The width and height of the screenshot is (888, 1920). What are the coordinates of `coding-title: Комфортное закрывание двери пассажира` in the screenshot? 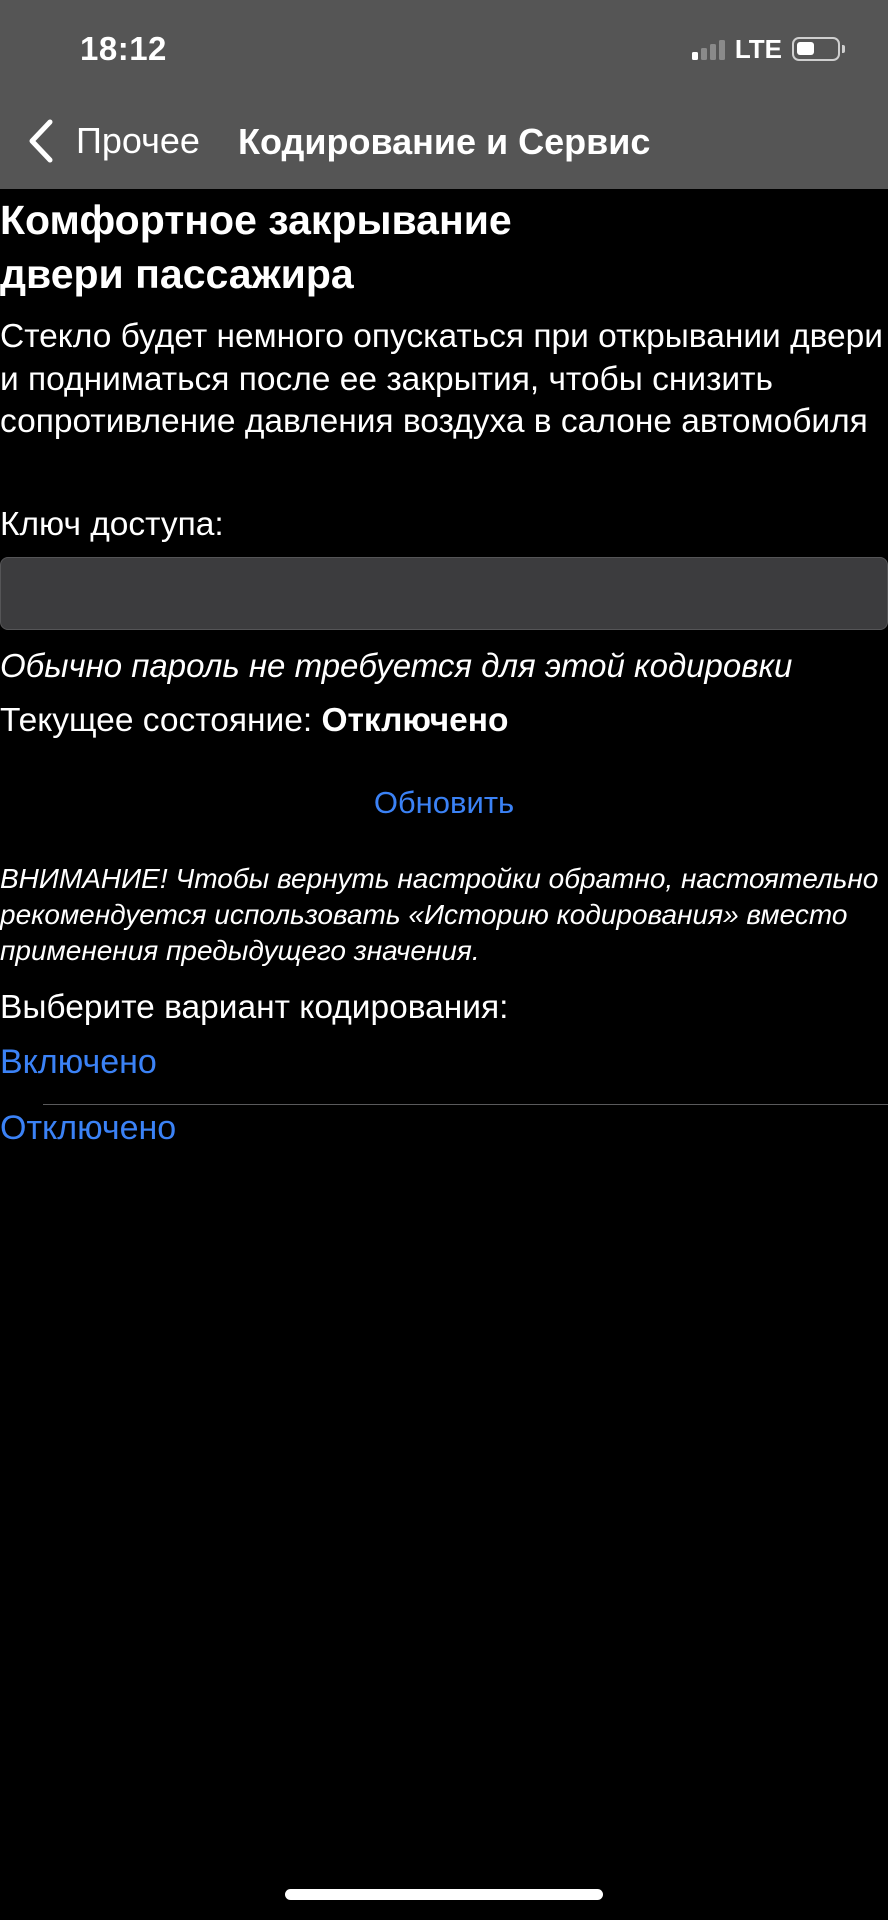 It's located at (320, 247).